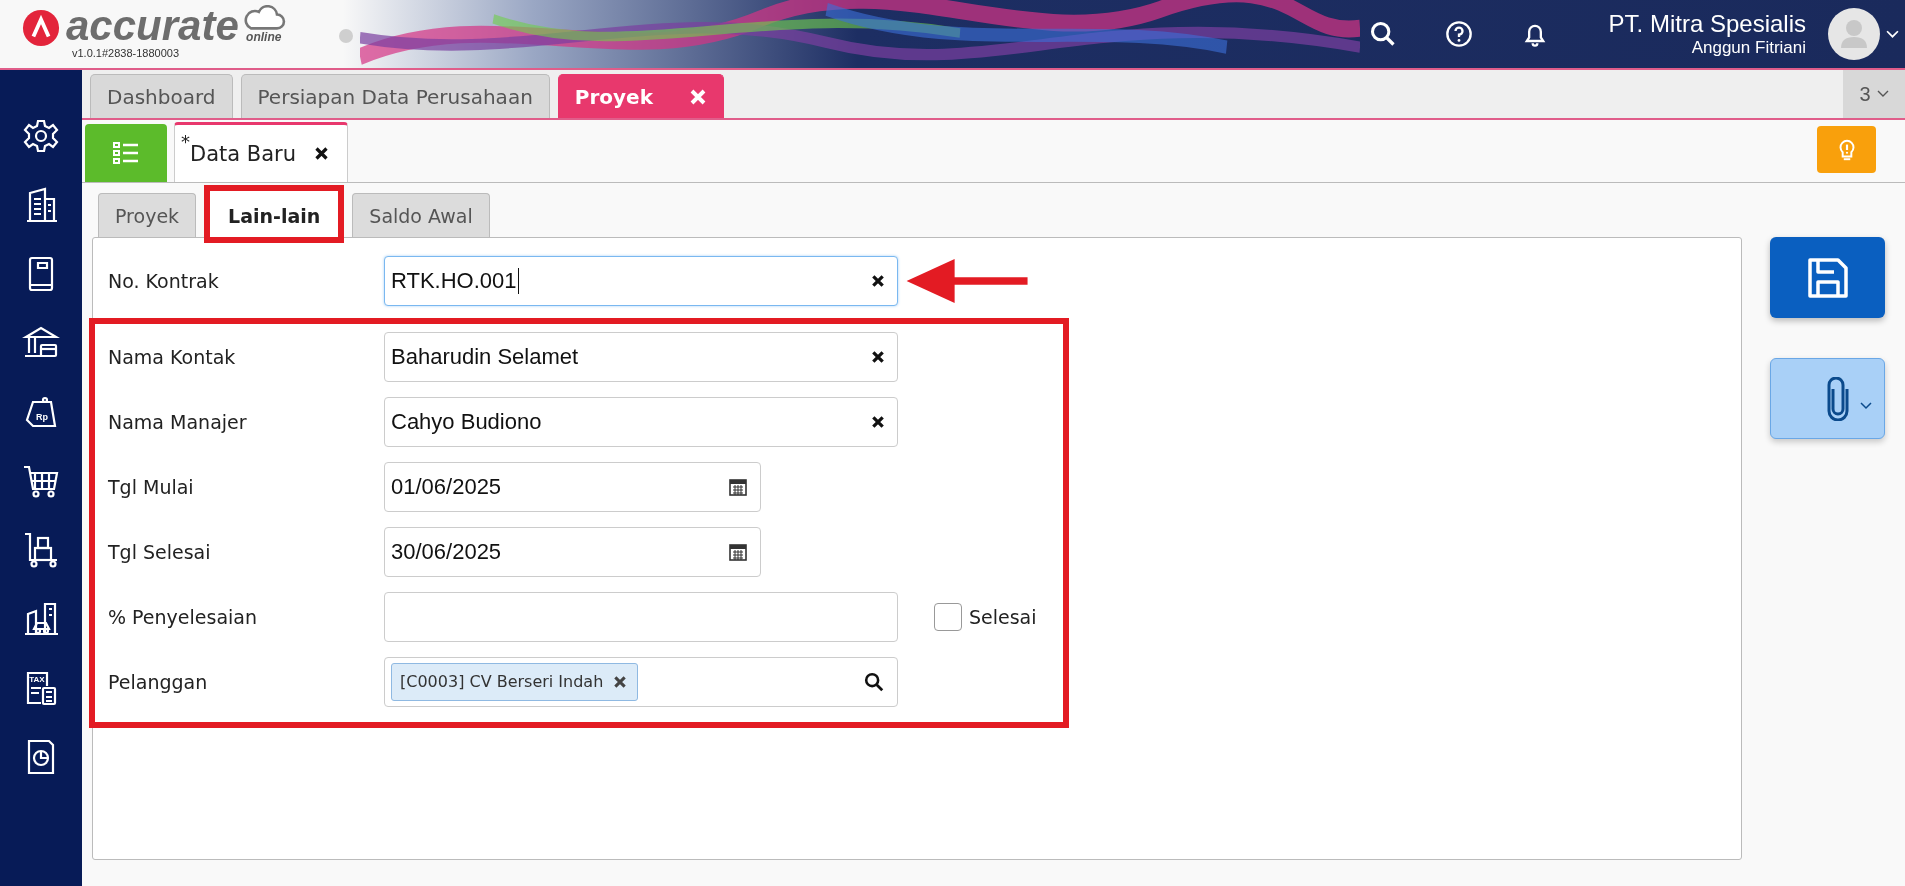 Image resolution: width=1905 pixels, height=886 pixels. Describe the element at coordinates (264, 37) in the screenshot. I see `logo-subtitle: online` at that location.